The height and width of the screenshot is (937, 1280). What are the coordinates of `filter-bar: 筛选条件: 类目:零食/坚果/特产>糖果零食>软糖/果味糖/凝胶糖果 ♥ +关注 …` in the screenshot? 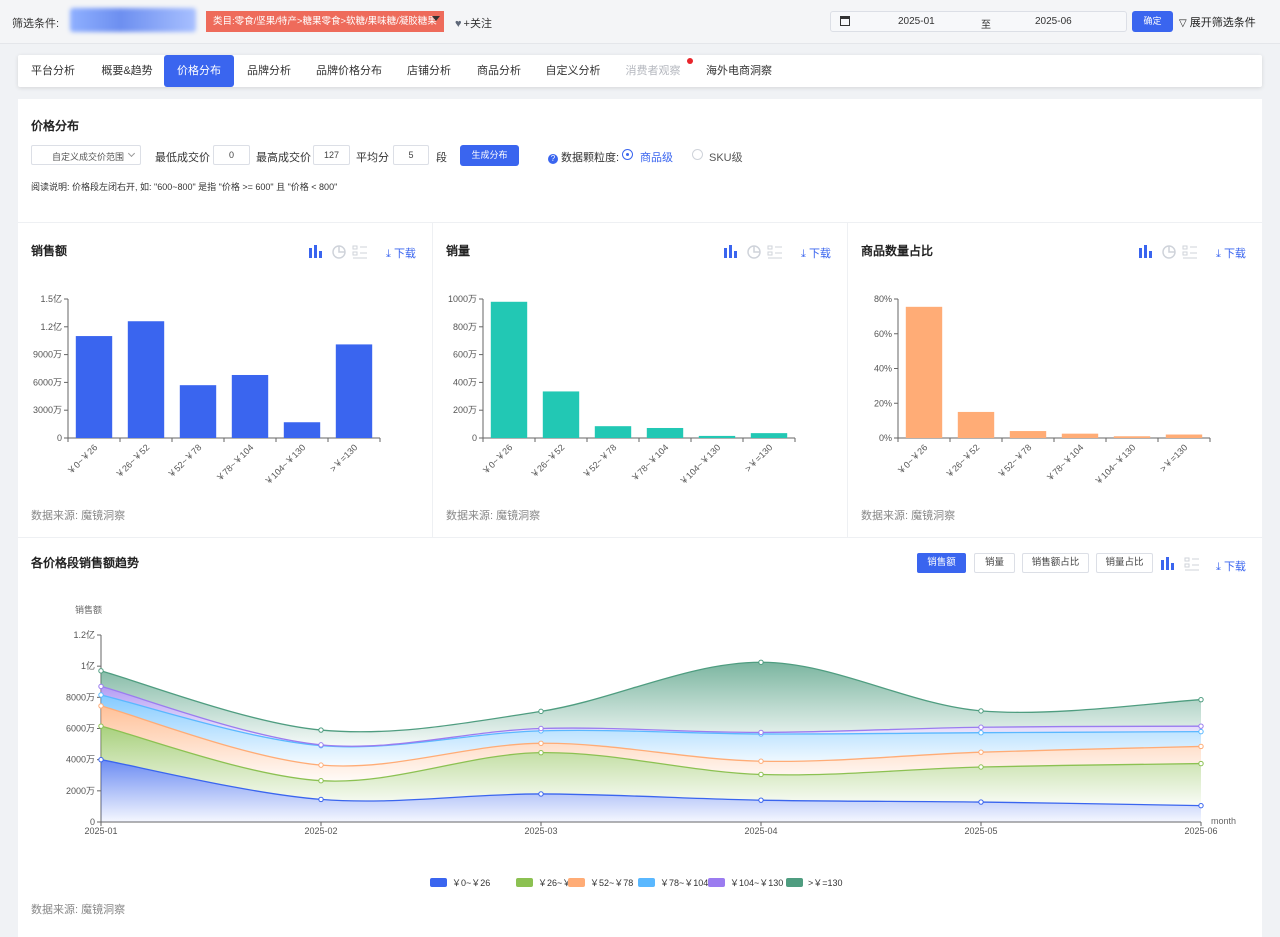 It's located at (640, 22).